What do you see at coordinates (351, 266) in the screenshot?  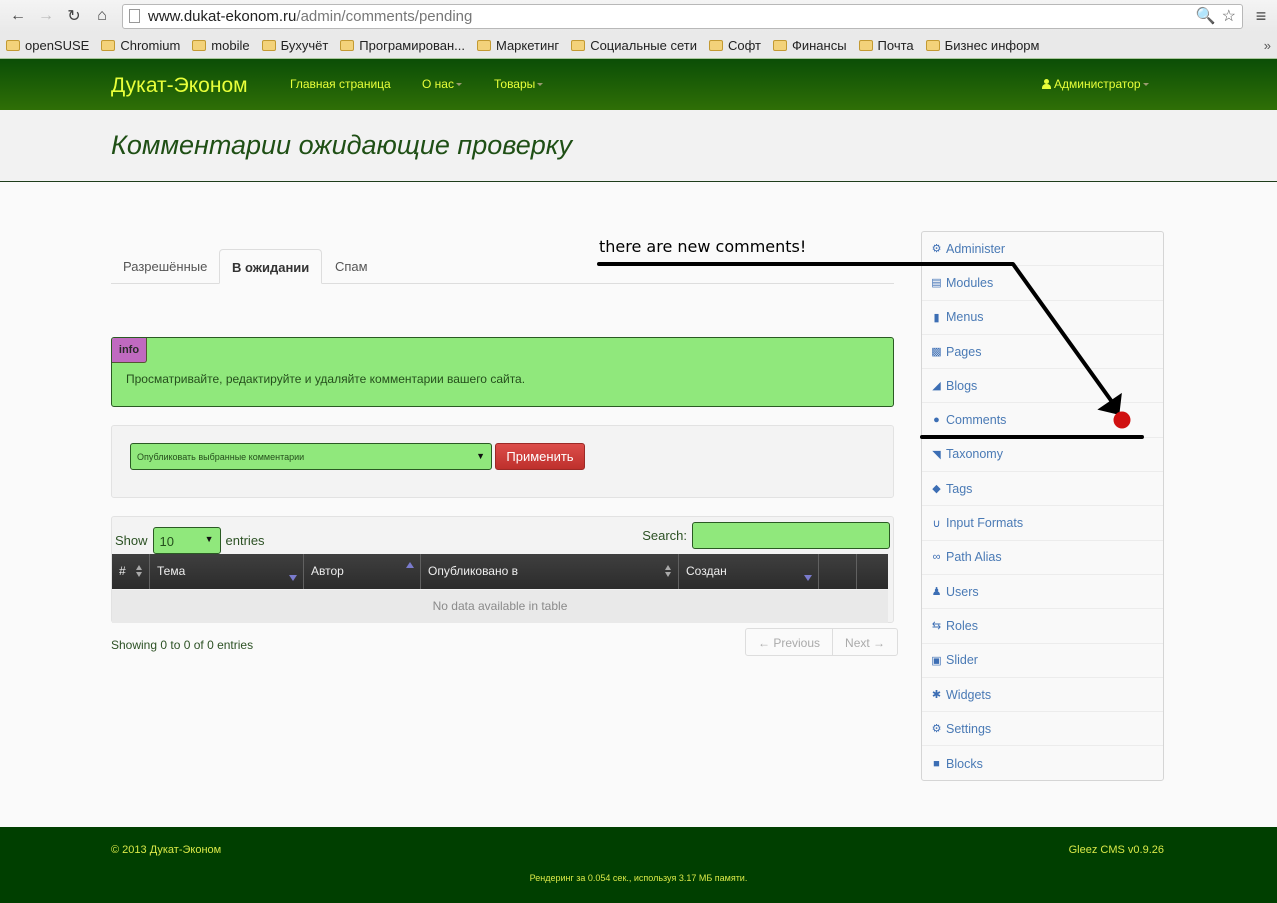 I see `tab-spam: Спам` at bounding box center [351, 266].